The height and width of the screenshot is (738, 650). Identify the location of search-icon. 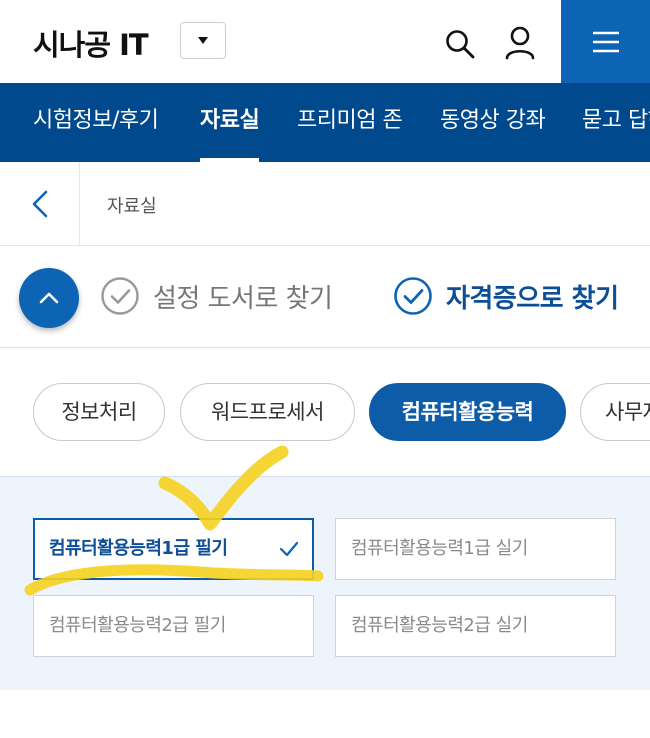
(460, 44).